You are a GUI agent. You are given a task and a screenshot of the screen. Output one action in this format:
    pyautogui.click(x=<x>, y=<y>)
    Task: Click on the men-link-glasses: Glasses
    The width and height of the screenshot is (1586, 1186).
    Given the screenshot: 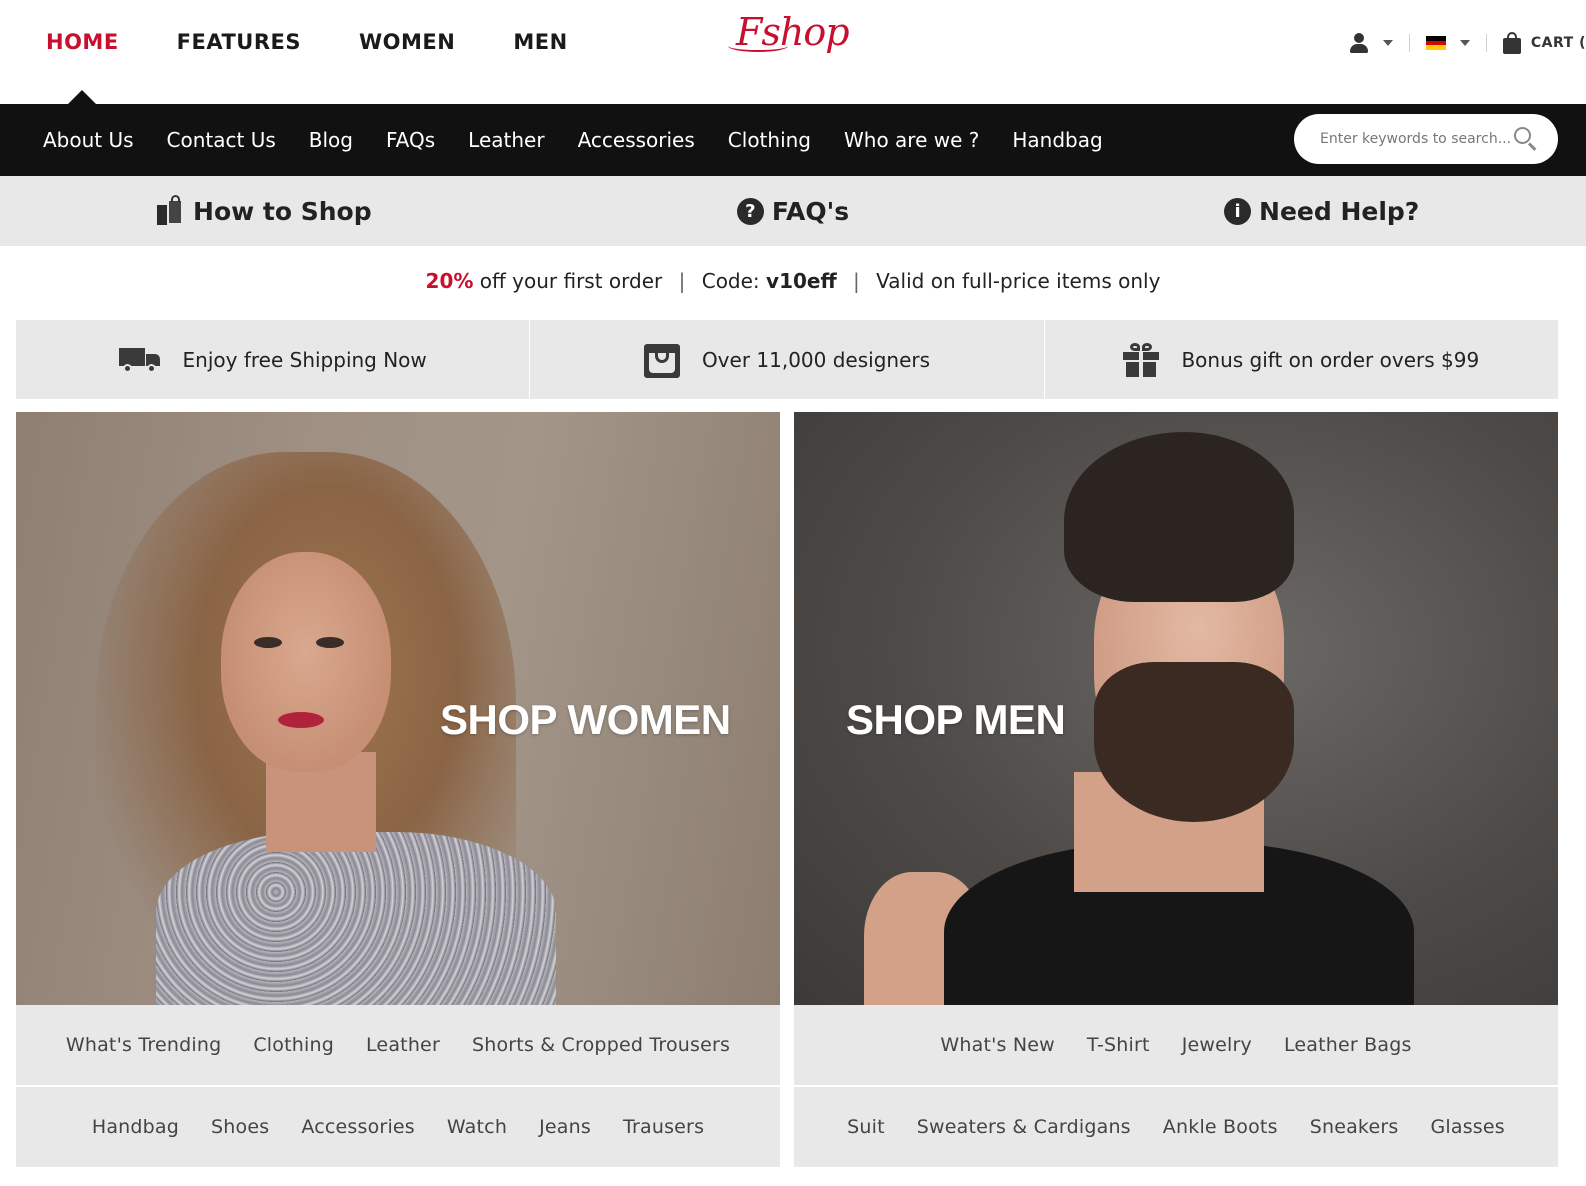 What is the action you would take?
    pyautogui.click(x=1467, y=1127)
    